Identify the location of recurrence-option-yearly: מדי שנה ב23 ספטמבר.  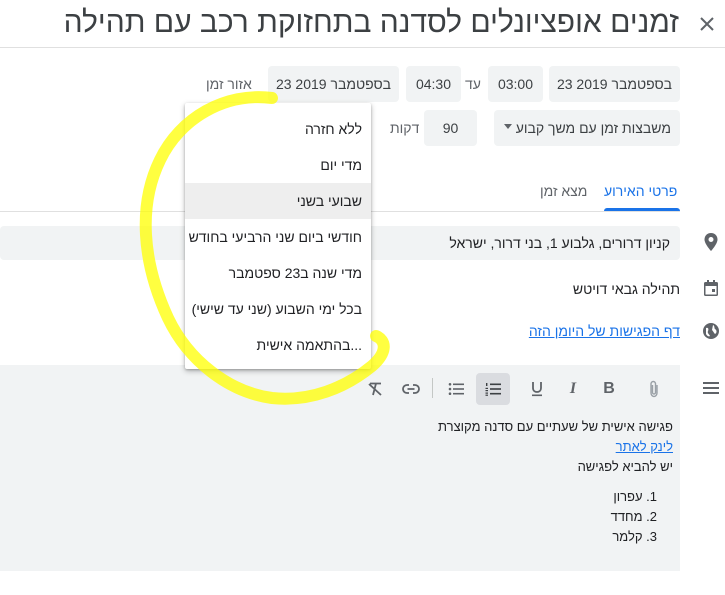
(278, 273).